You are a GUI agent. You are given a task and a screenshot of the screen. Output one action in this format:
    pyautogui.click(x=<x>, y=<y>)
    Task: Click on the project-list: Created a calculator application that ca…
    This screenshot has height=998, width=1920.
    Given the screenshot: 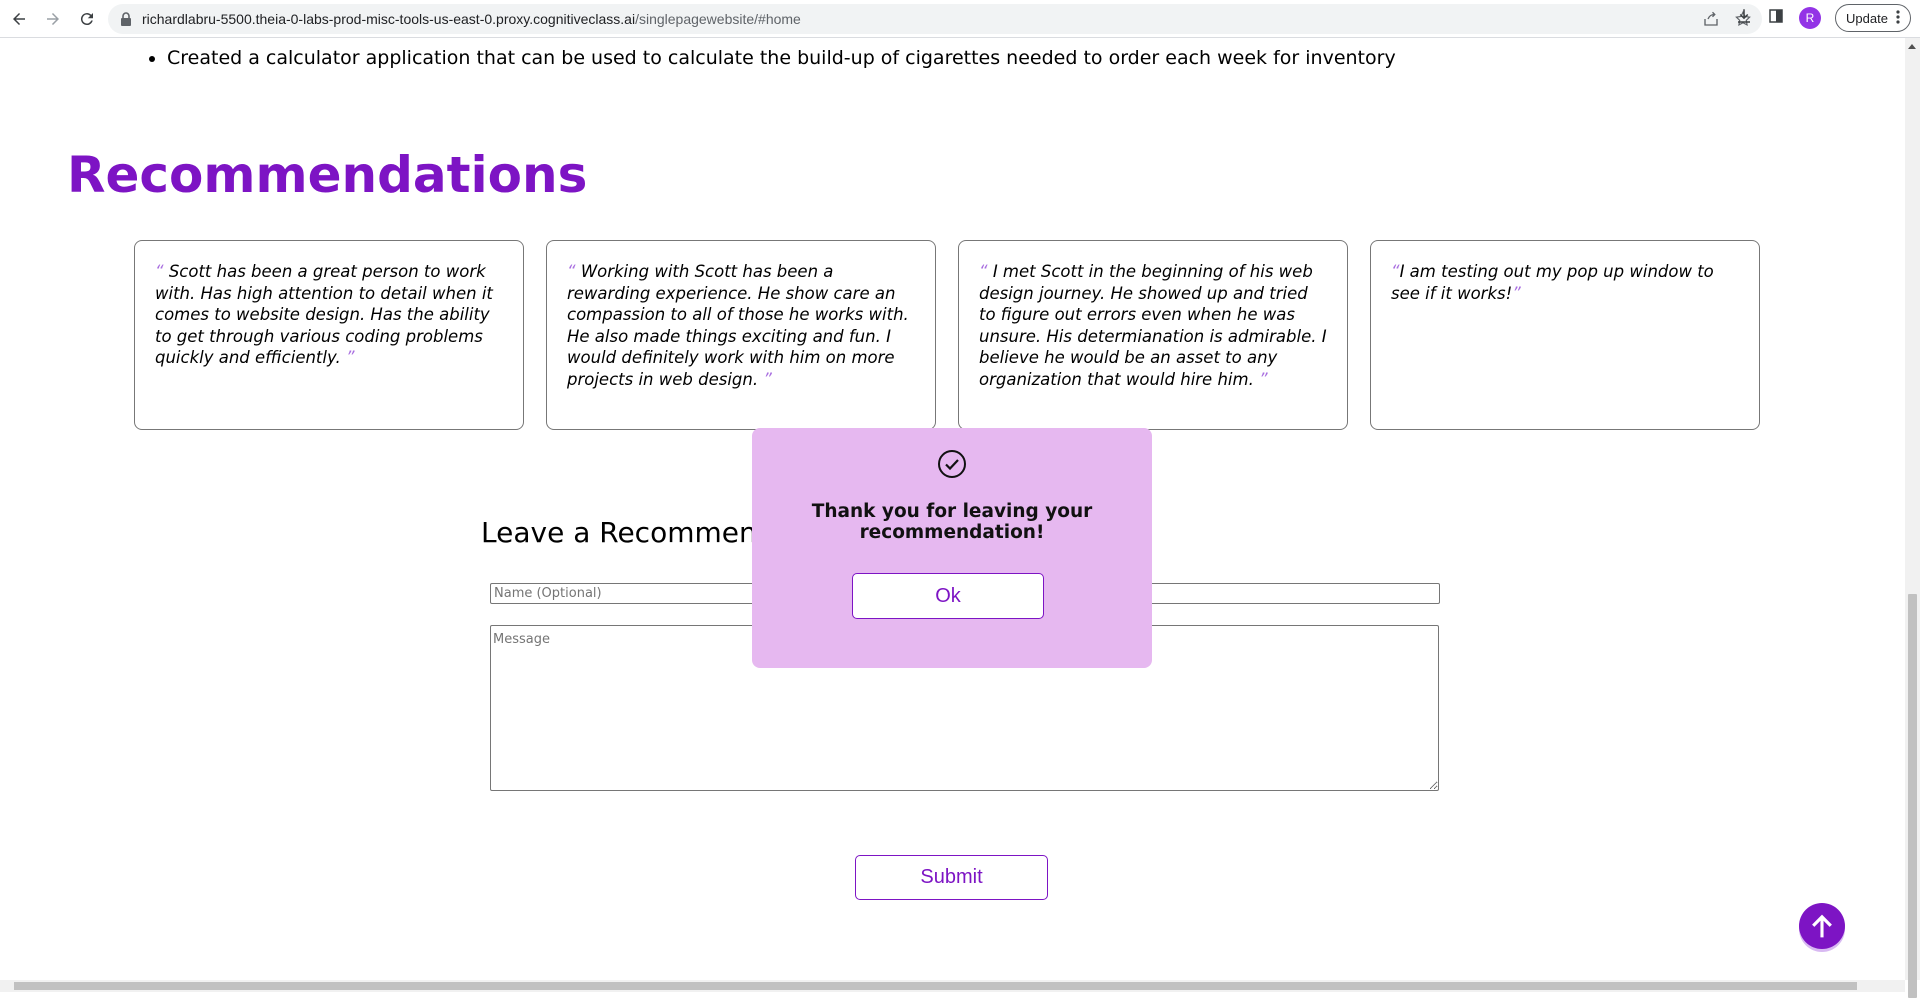 What is the action you would take?
    pyautogui.click(x=770, y=58)
    